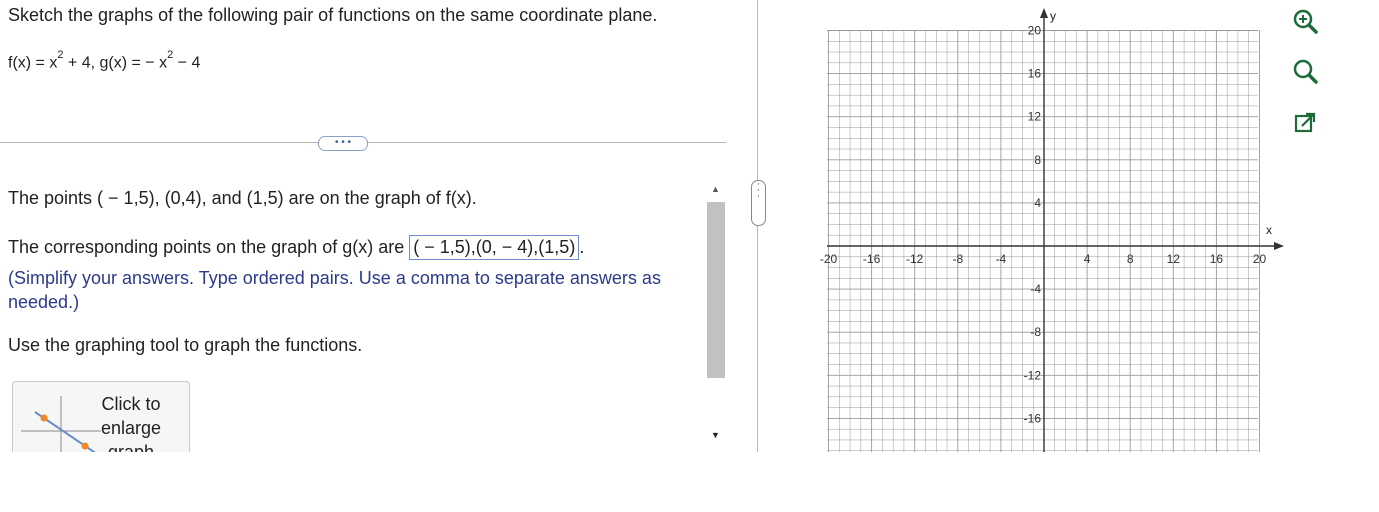 The width and height of the screenshot is (1379, 512). Describe the element at coordinates (1037, 203) in the screenshot. I see `y-tick-label: 4` at that location.